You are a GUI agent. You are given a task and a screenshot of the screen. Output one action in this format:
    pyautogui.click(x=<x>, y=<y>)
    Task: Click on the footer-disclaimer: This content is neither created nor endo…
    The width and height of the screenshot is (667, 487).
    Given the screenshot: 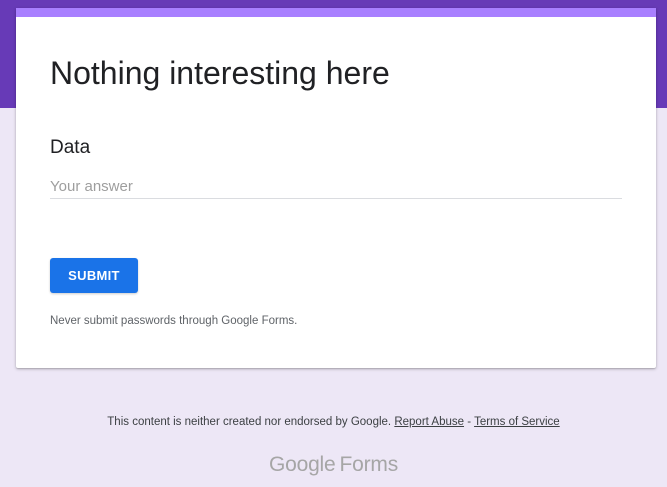 What is the action you would take?
    pyautogui.click(x=249, y=422)
    